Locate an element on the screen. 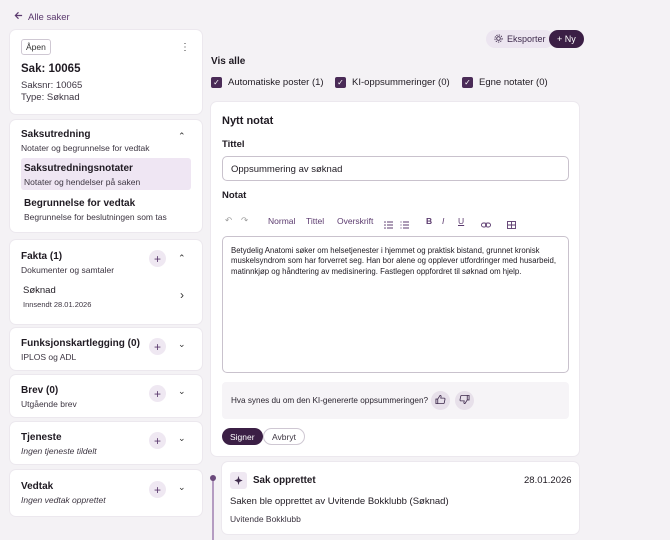  case-type: Type: Søknad is located at coordinates (50, 97).